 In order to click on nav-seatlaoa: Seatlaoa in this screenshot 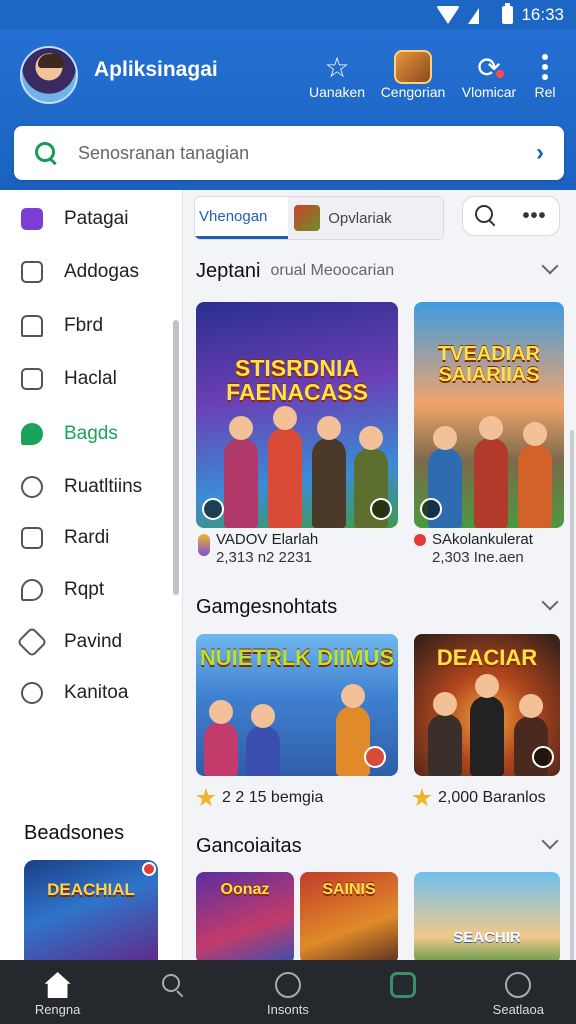, I will do `click(518, 992)`.